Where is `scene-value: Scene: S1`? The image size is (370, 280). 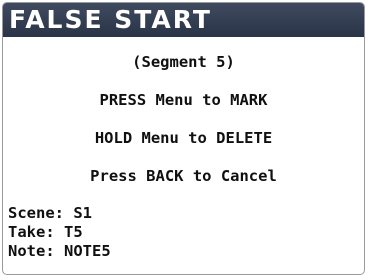 scene-value: Scene: S1 is located at coordinates (50, 213).